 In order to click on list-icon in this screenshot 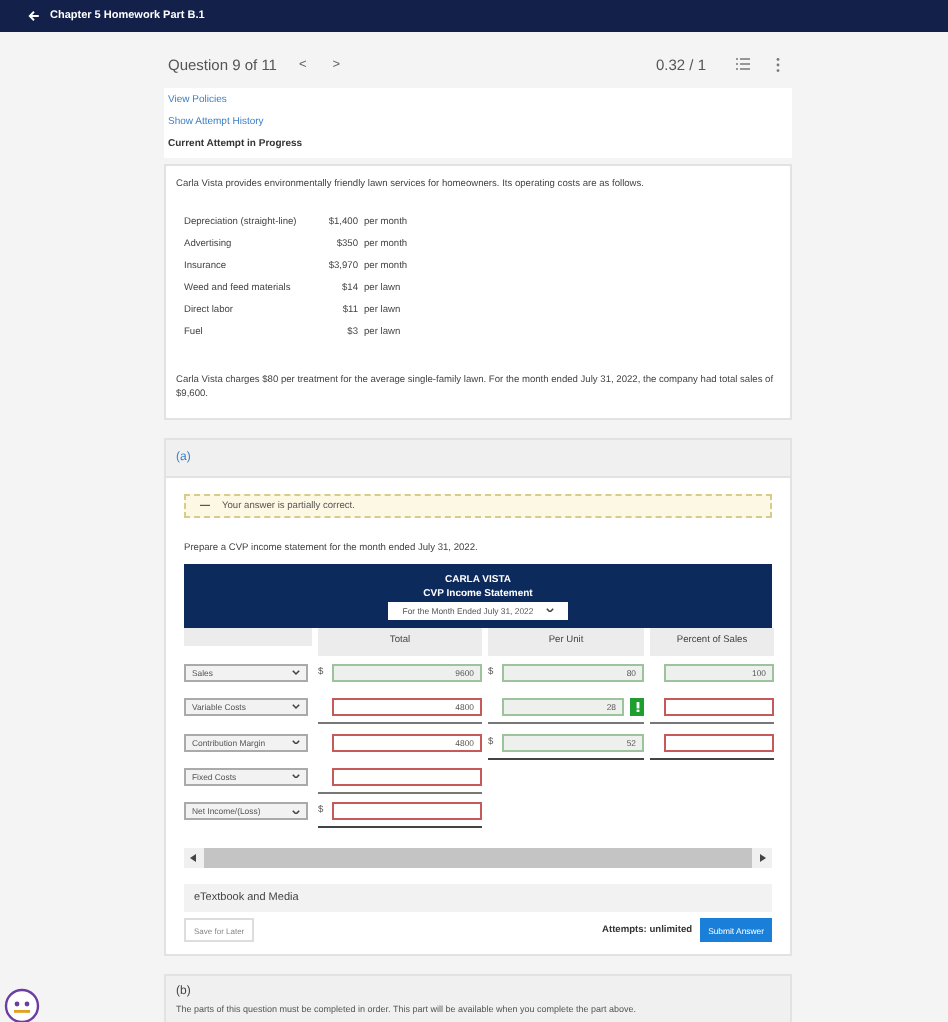, I will do `click(743, 64)`.